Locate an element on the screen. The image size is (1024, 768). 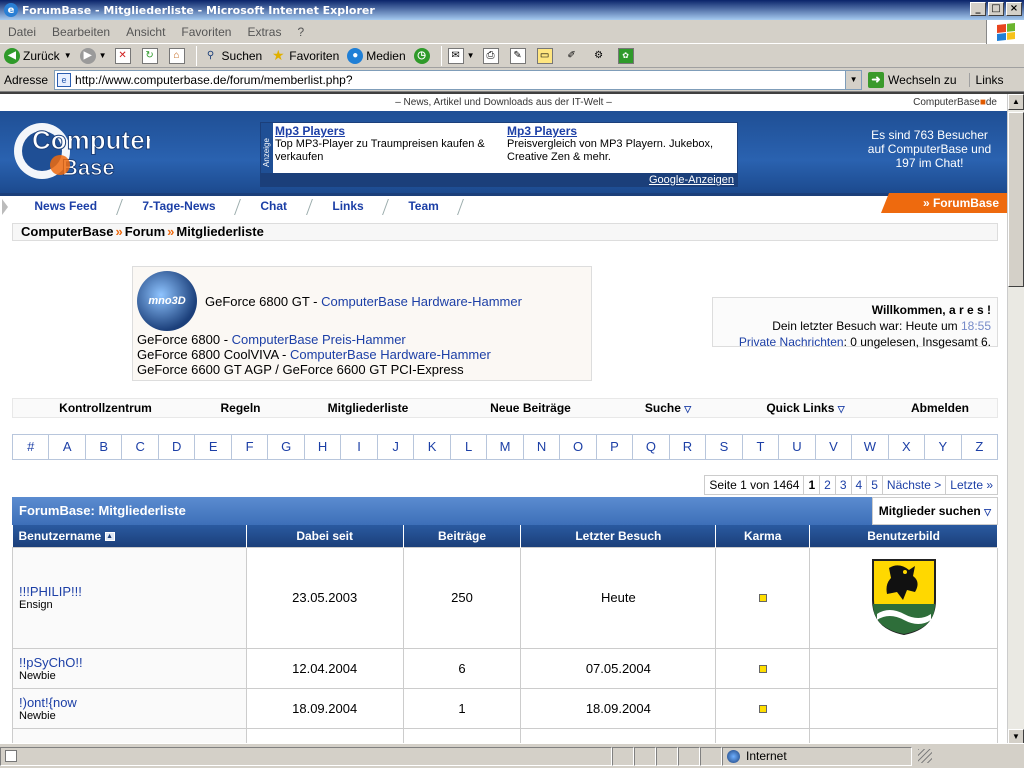
ctrl-suche: Suche ▽ is located at coordinates (668, 408).